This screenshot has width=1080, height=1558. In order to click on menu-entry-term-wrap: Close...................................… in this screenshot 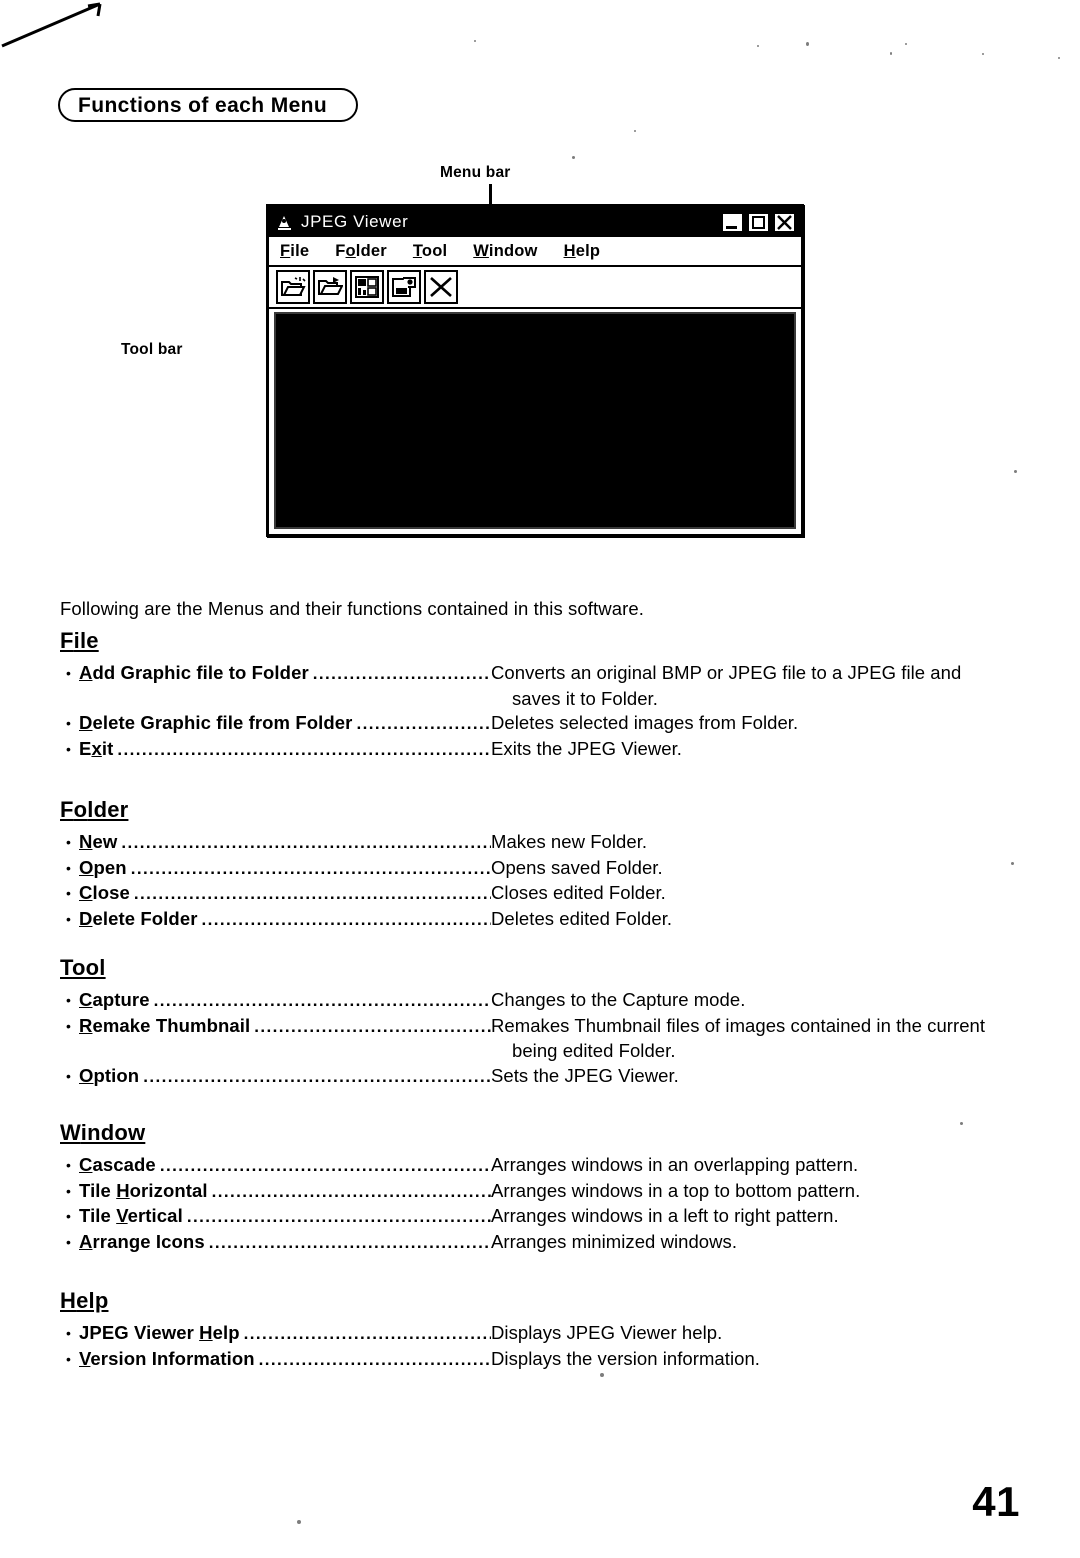, I will do `click(285, 894)`.